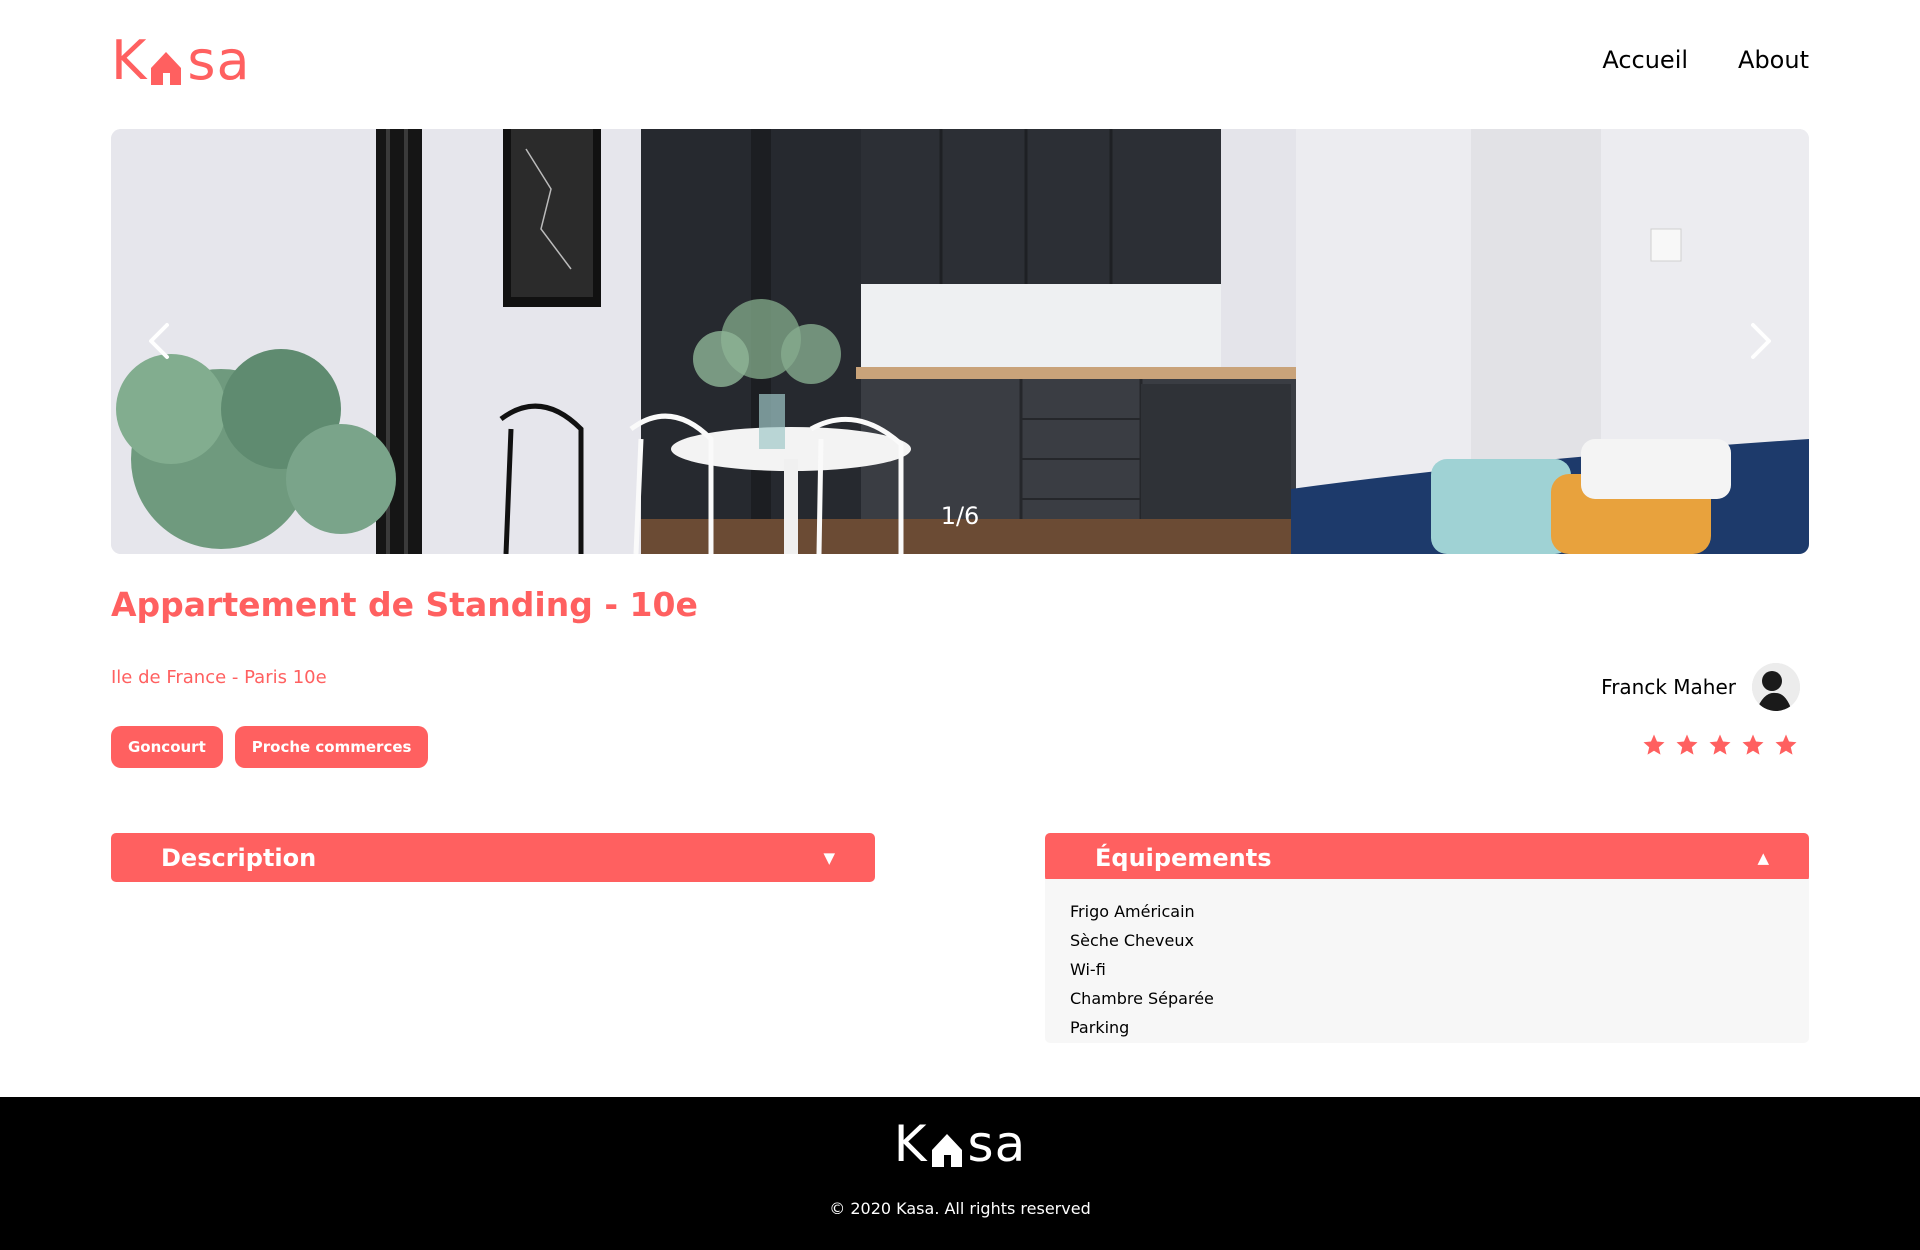 Image resolution: width=1920 pixels, height=1250 pixels. I want to click on list-item: Sèche Cheveux, so click(1132, 940).